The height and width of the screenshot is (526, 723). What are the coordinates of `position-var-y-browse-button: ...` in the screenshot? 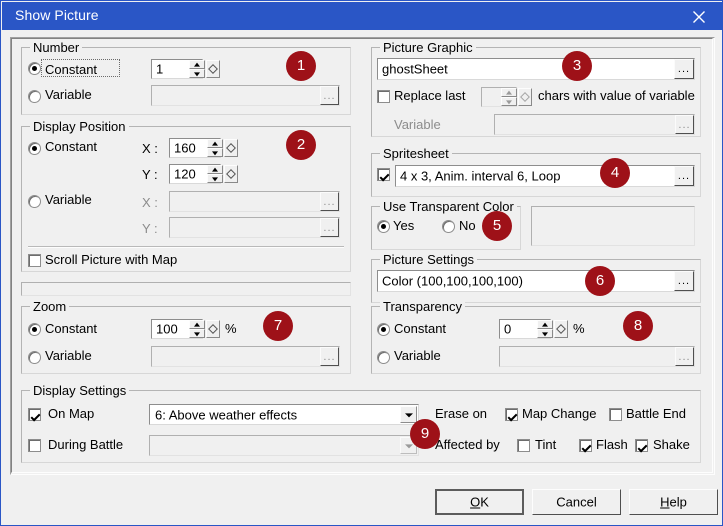 It's located at (329, 227).